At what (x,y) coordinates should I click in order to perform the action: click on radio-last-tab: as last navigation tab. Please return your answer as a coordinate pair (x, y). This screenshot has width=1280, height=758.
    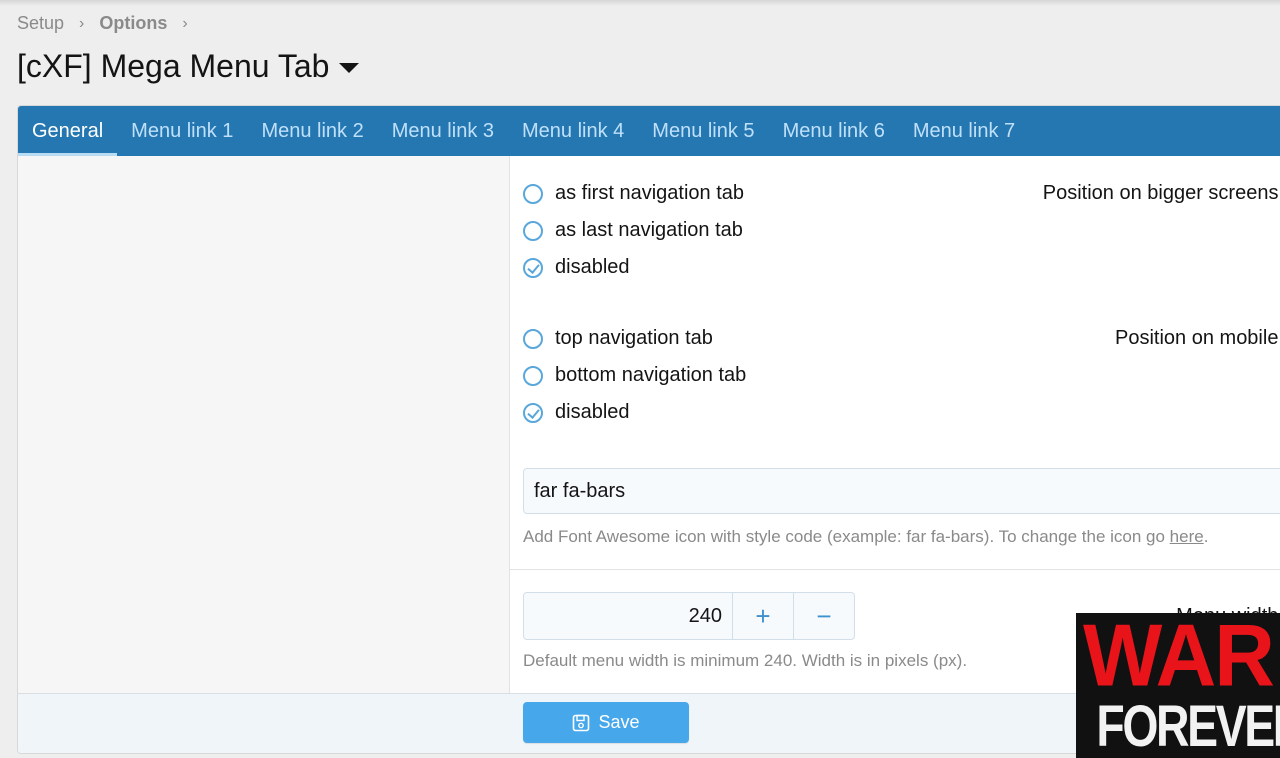
    Looking at the image, I should click on (633, 230).